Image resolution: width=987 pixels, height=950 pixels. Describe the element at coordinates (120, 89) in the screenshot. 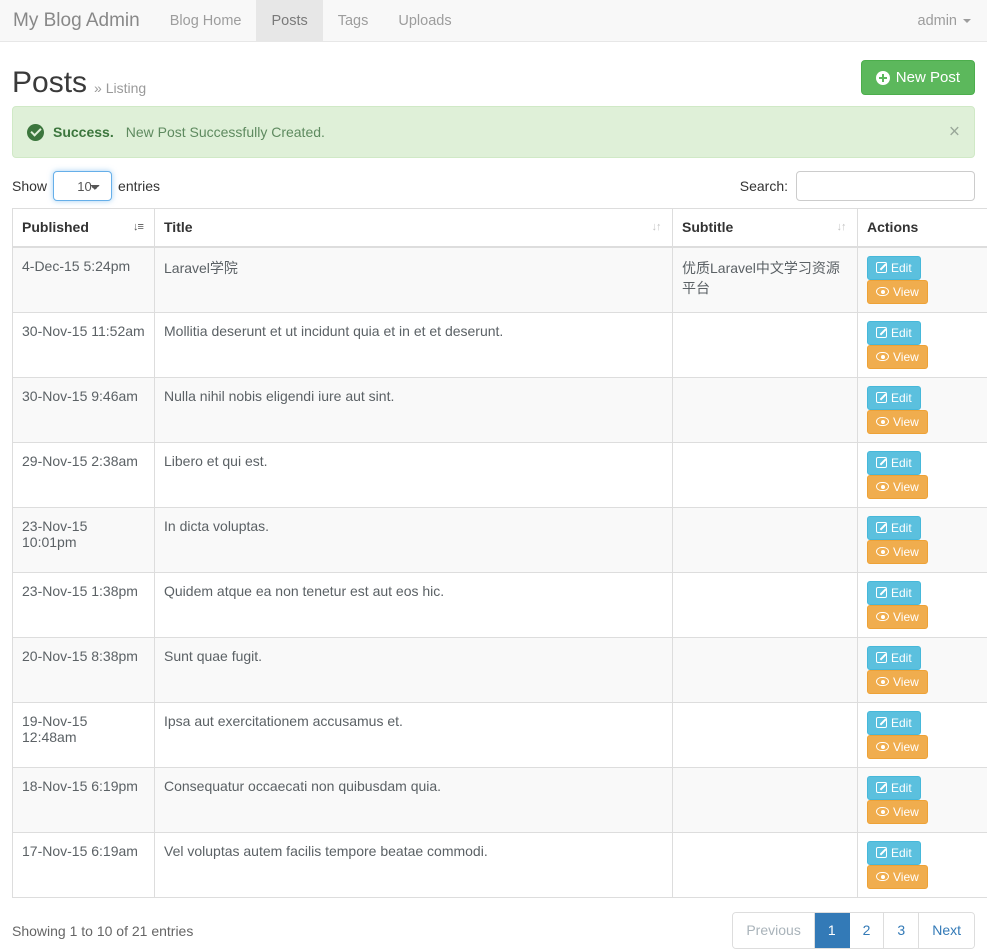

I see `breadcrumb: » Listing` at that location.